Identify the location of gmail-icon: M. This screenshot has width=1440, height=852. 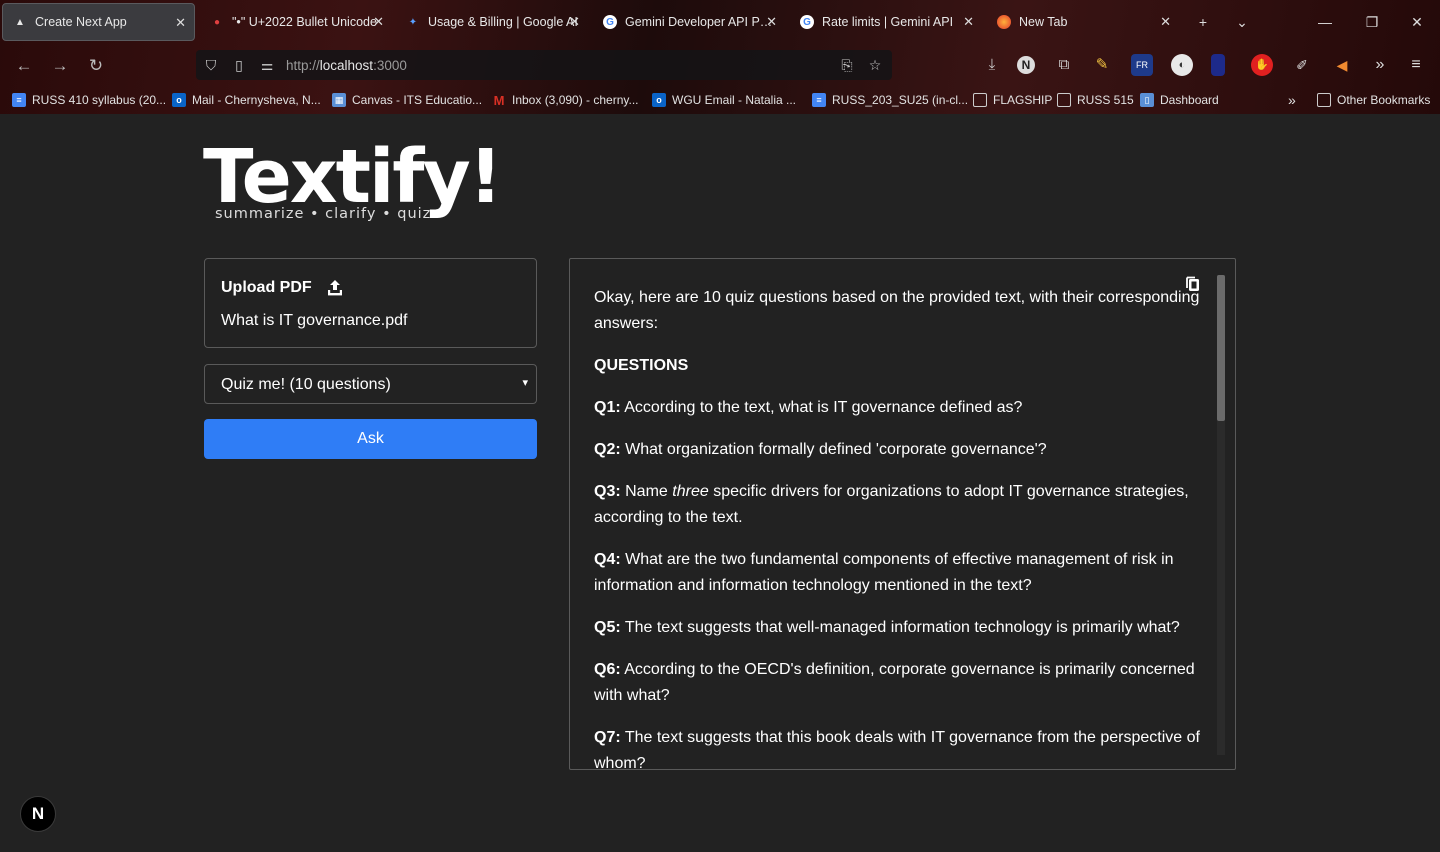
(499, 100).